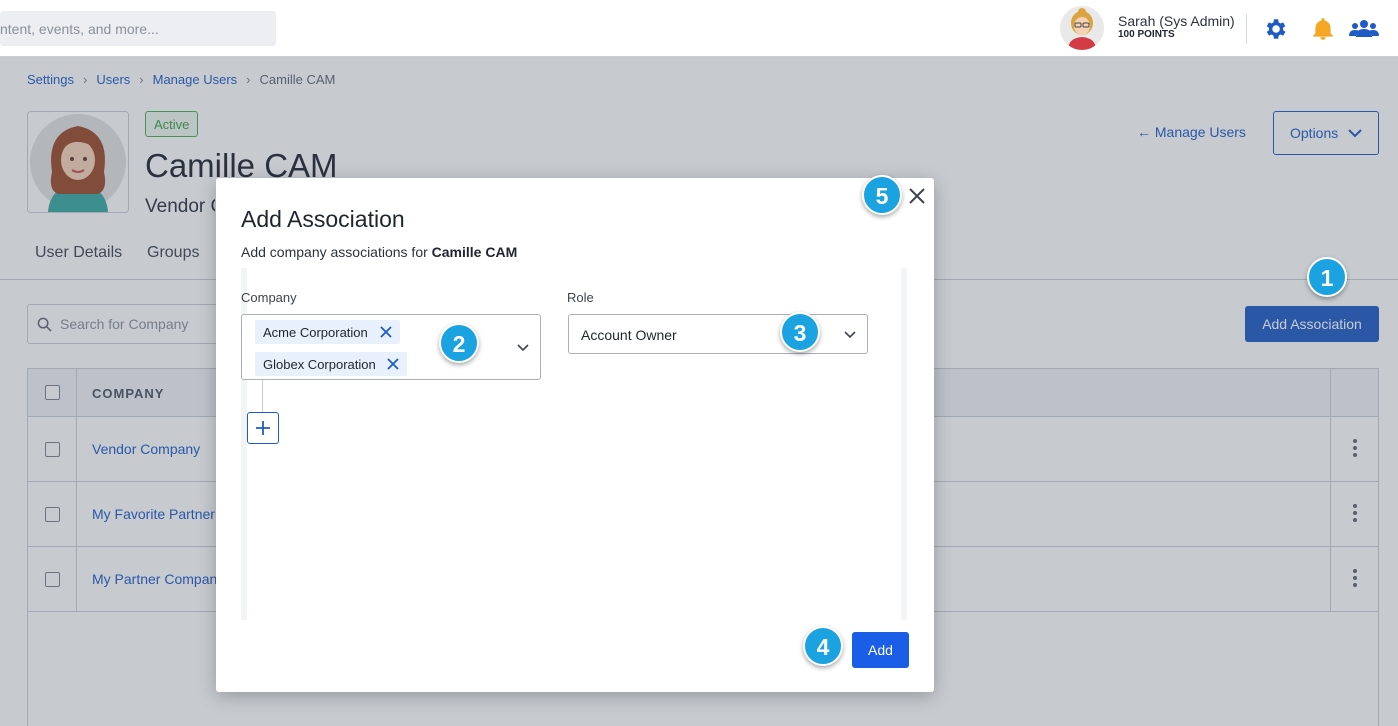 The height and width of the screenshot is (726, 1398). I want to click on modal-description: Add company associations for Camille CAM, so click(379, 252).